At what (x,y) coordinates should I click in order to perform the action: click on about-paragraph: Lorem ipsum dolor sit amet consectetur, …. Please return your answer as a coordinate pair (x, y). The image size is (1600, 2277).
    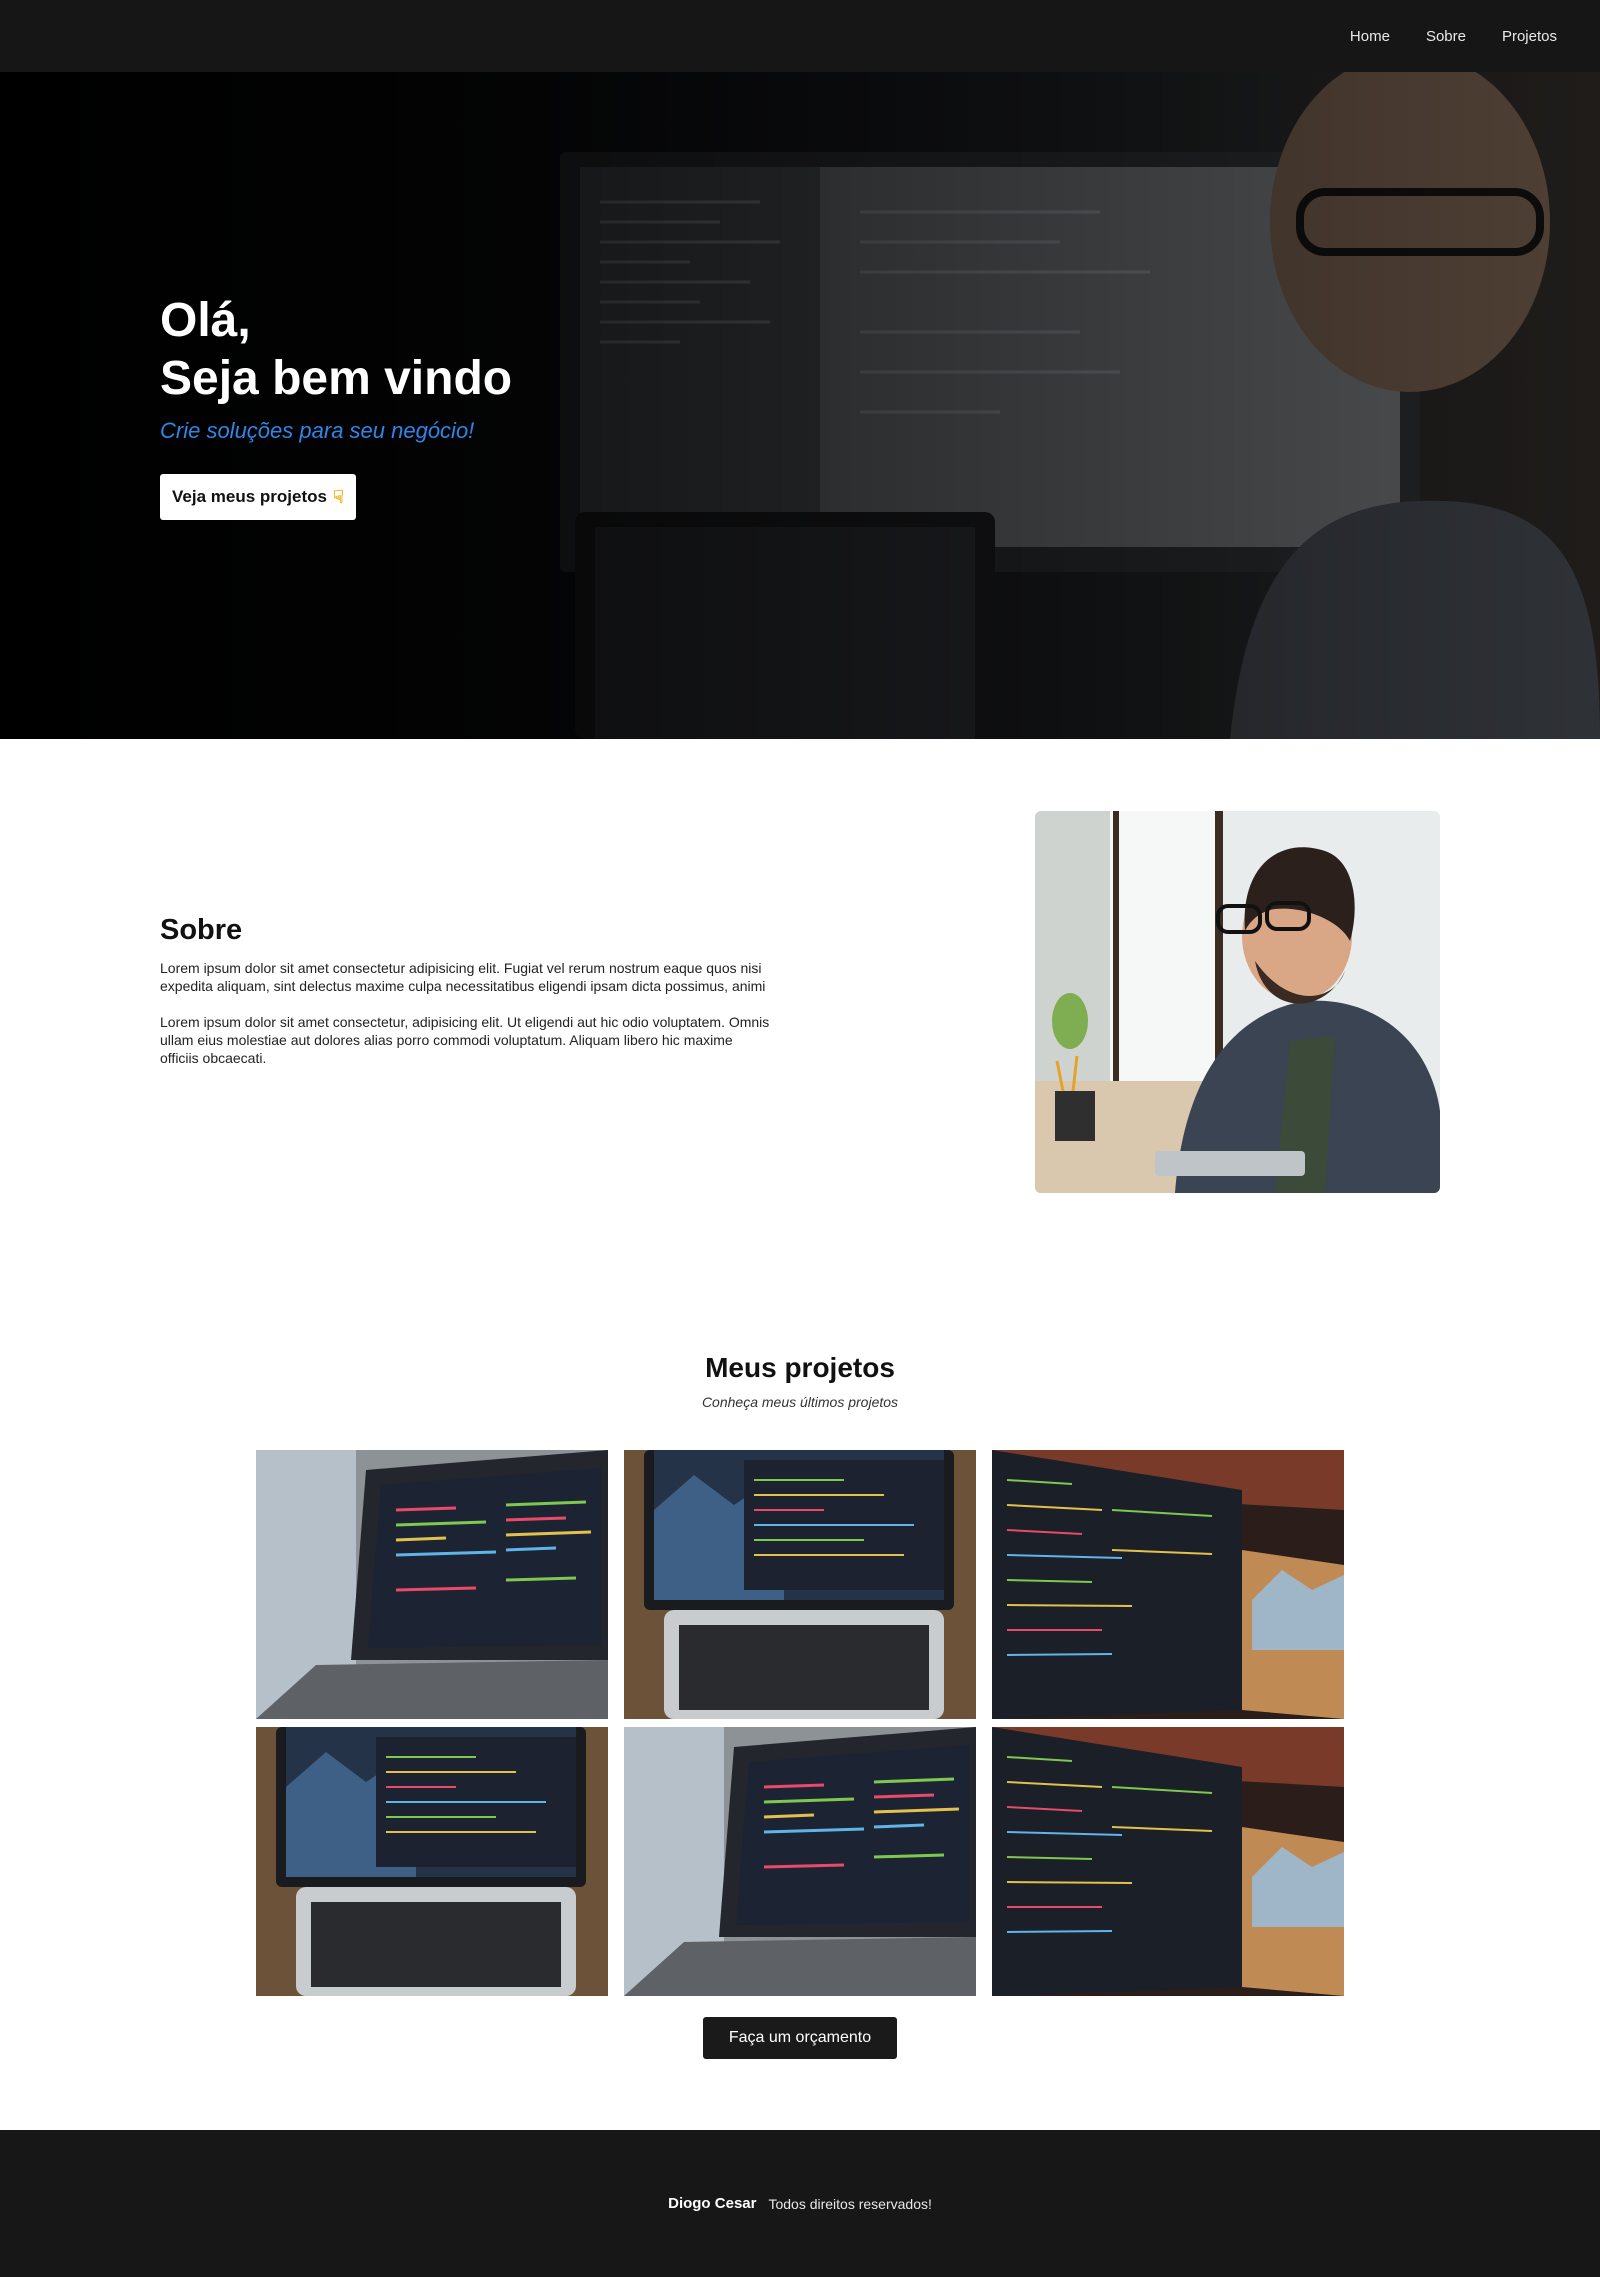
    Looking at the image, I should click on (465, 1040).